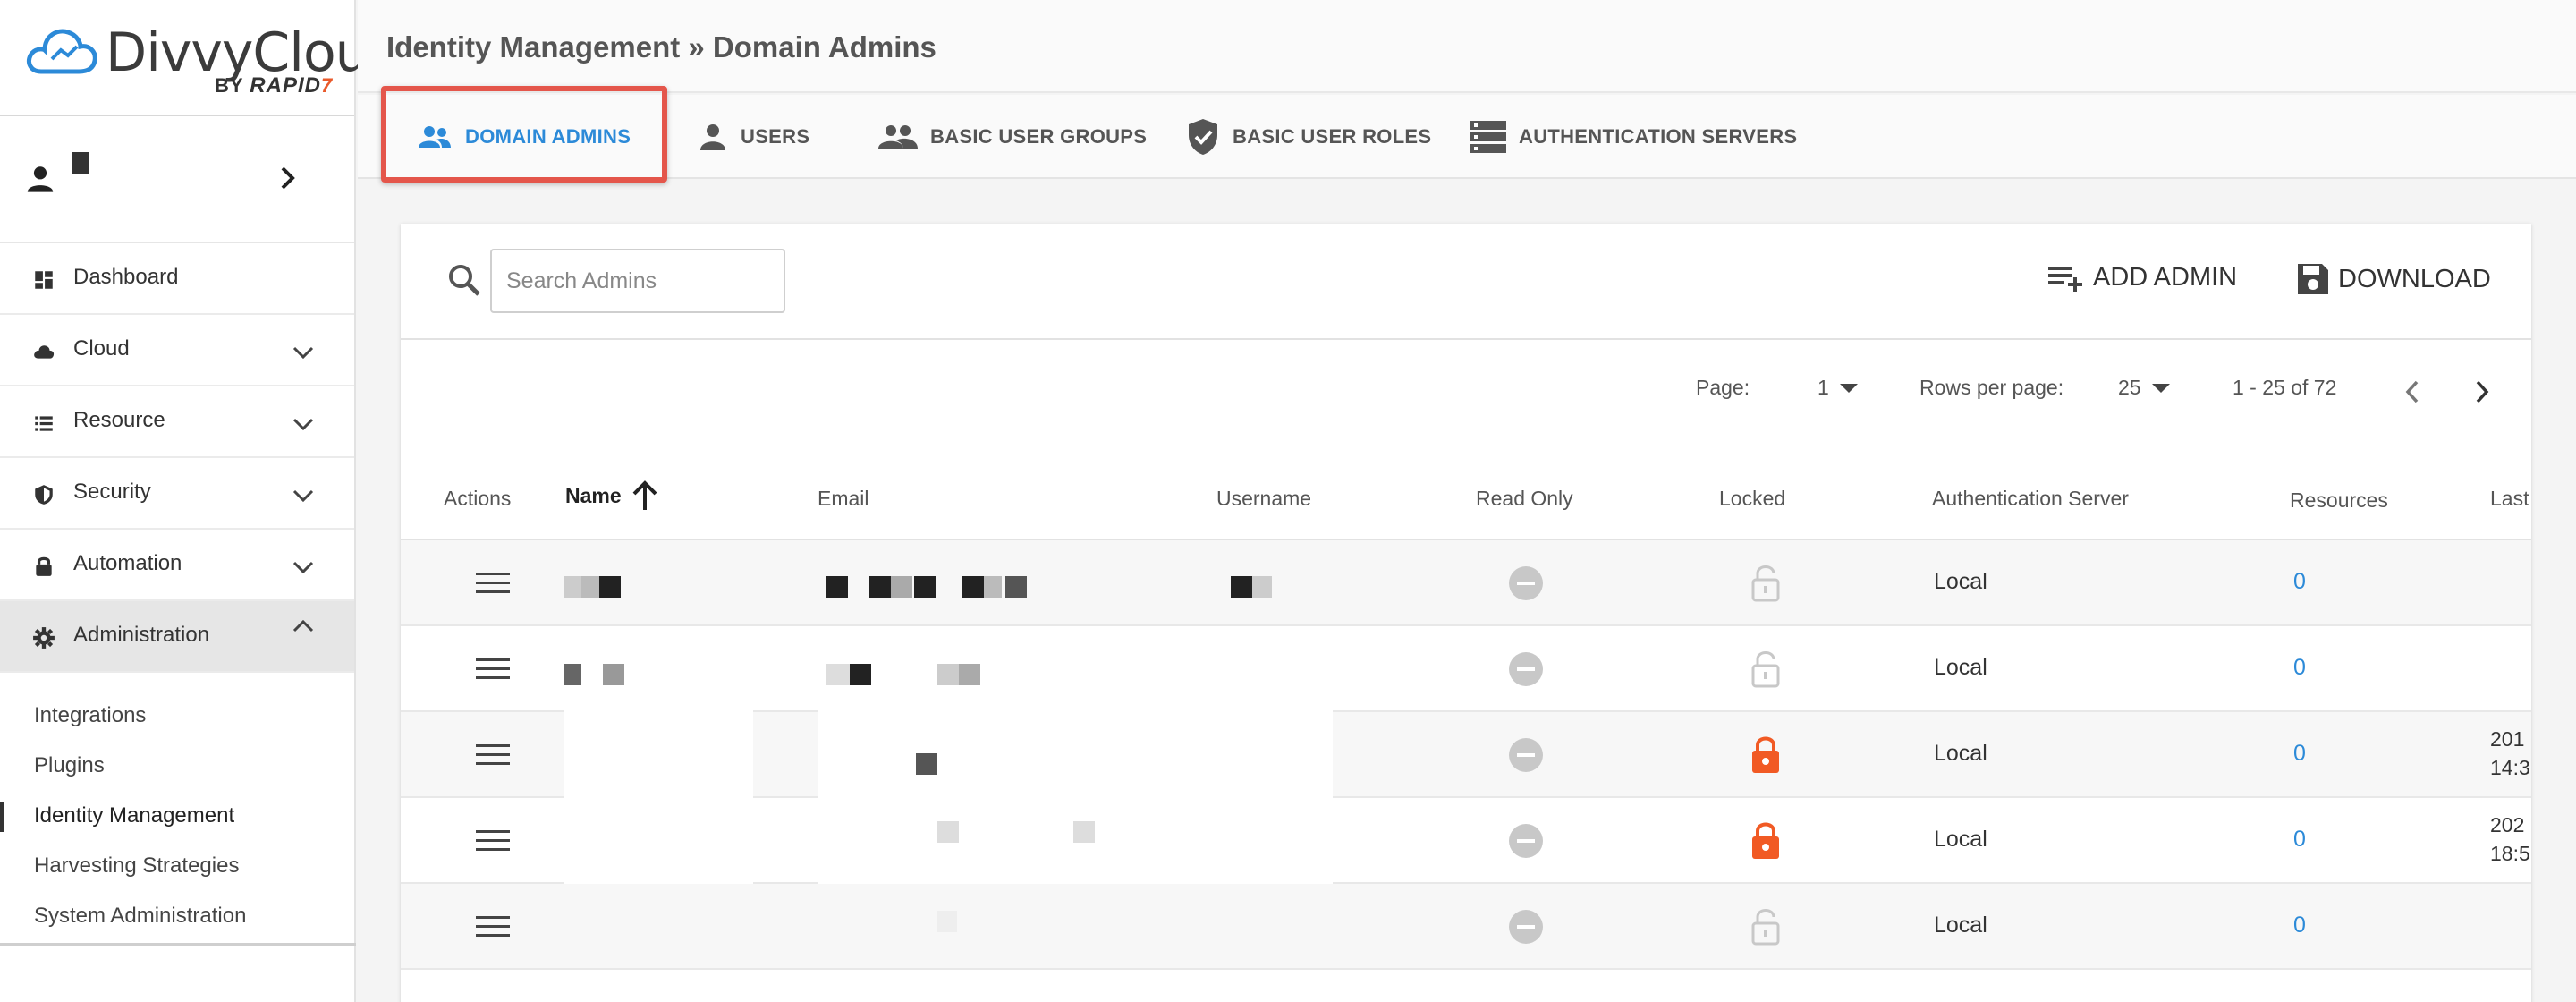 The image size is (2576, 1002). I want to click on tab-authentication-servers: AUTHENTICATION SERVERS, so click(1633, 137).